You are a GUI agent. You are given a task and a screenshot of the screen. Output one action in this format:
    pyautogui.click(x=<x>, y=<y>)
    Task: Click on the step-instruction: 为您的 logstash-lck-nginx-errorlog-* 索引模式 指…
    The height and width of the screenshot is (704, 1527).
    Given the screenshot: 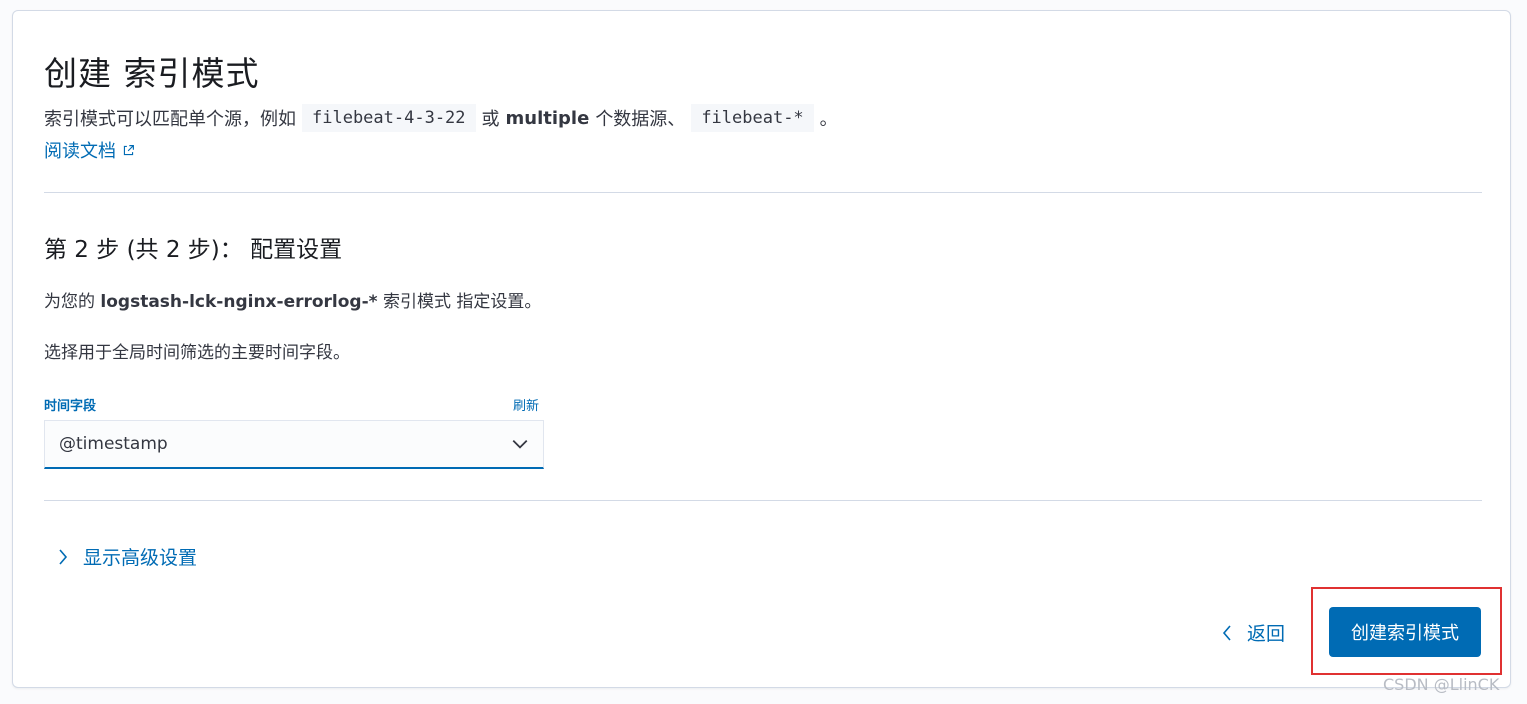 What is the action you would take?
    pyautogui.click(x=292, y=299)
    